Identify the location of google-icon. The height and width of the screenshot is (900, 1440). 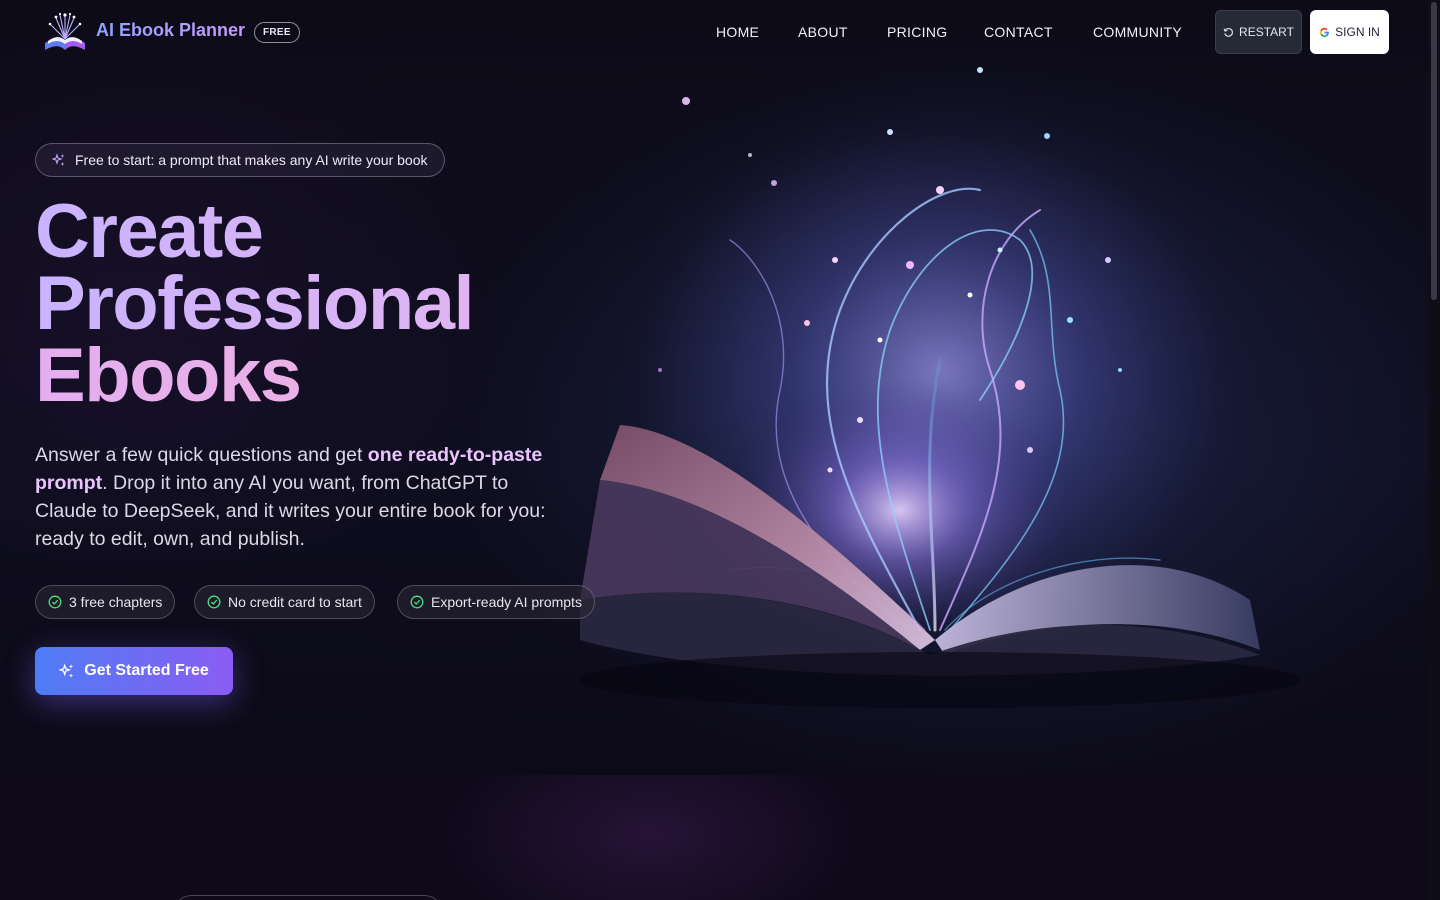
(1325, 32).